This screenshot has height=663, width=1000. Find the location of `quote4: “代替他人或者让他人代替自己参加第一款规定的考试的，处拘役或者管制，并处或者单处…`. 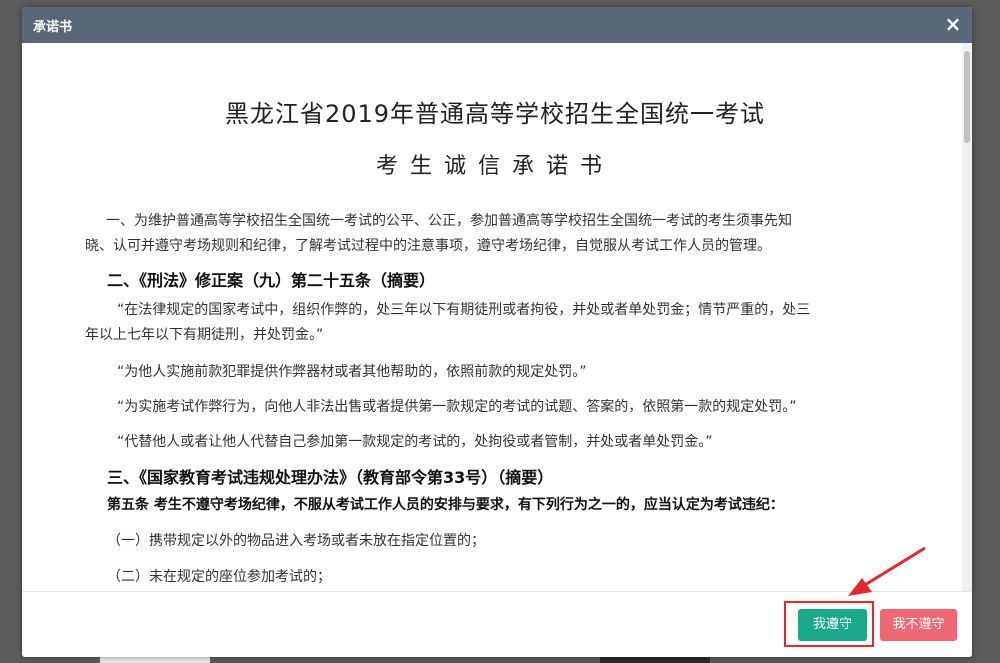

quote4: “代替他人或者让他人代替自己参加第一款规定的考试的，处拘役或者管制，并处或者单处… is located at coordinates (415, 442).